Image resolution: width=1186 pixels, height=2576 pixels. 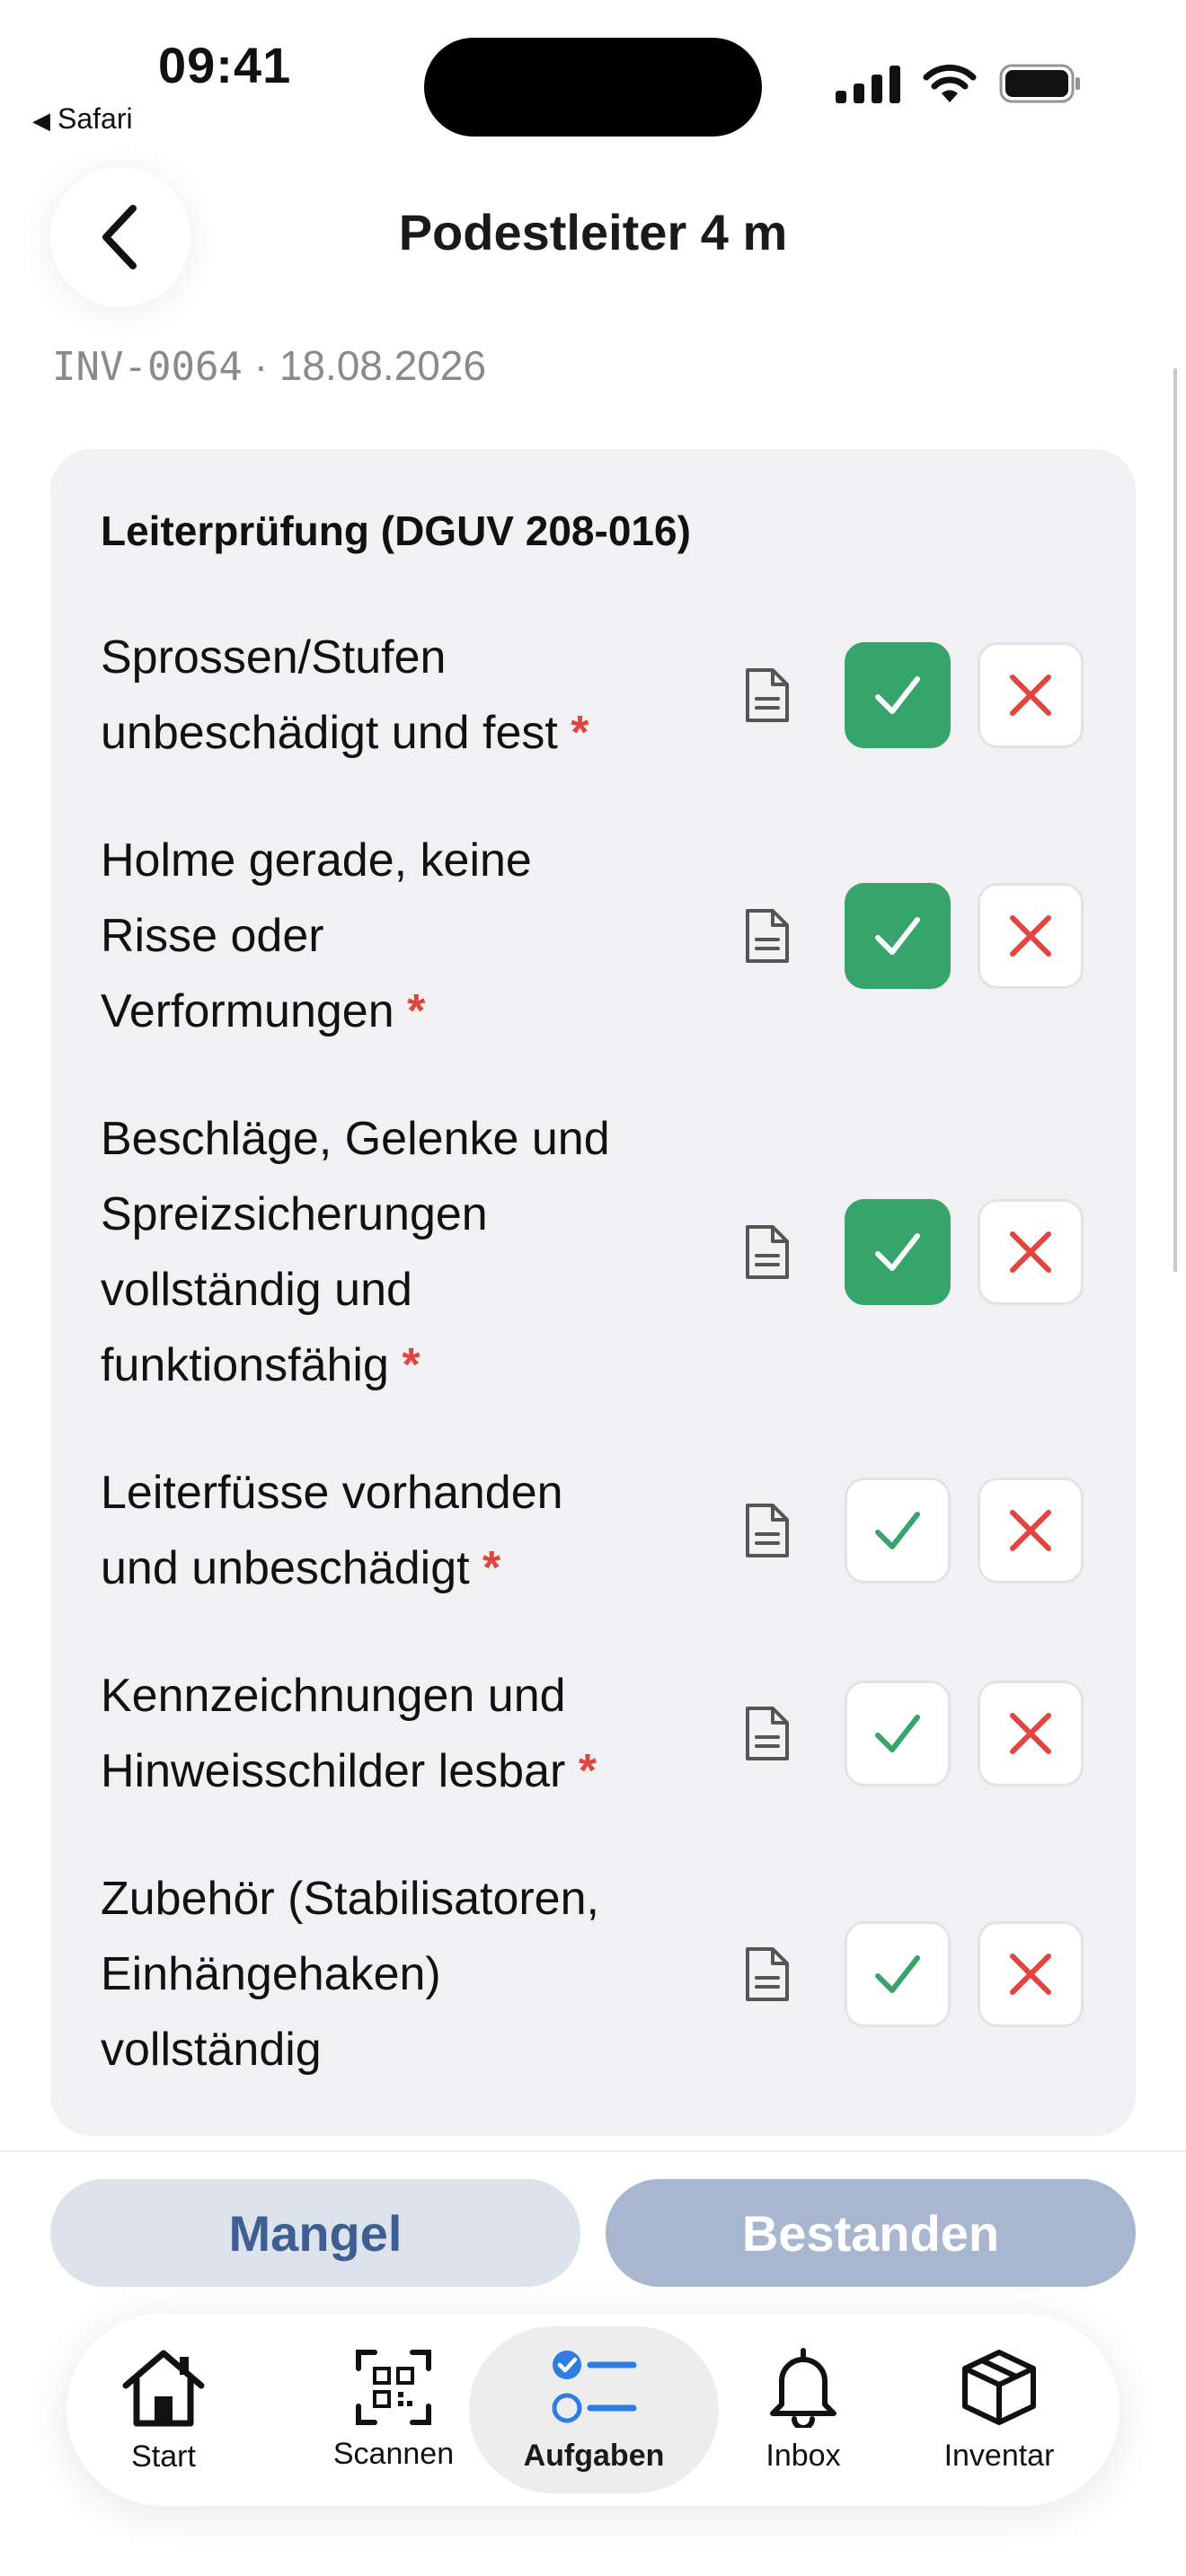 I want to click on box-icon, so click(x=999, y=2387).